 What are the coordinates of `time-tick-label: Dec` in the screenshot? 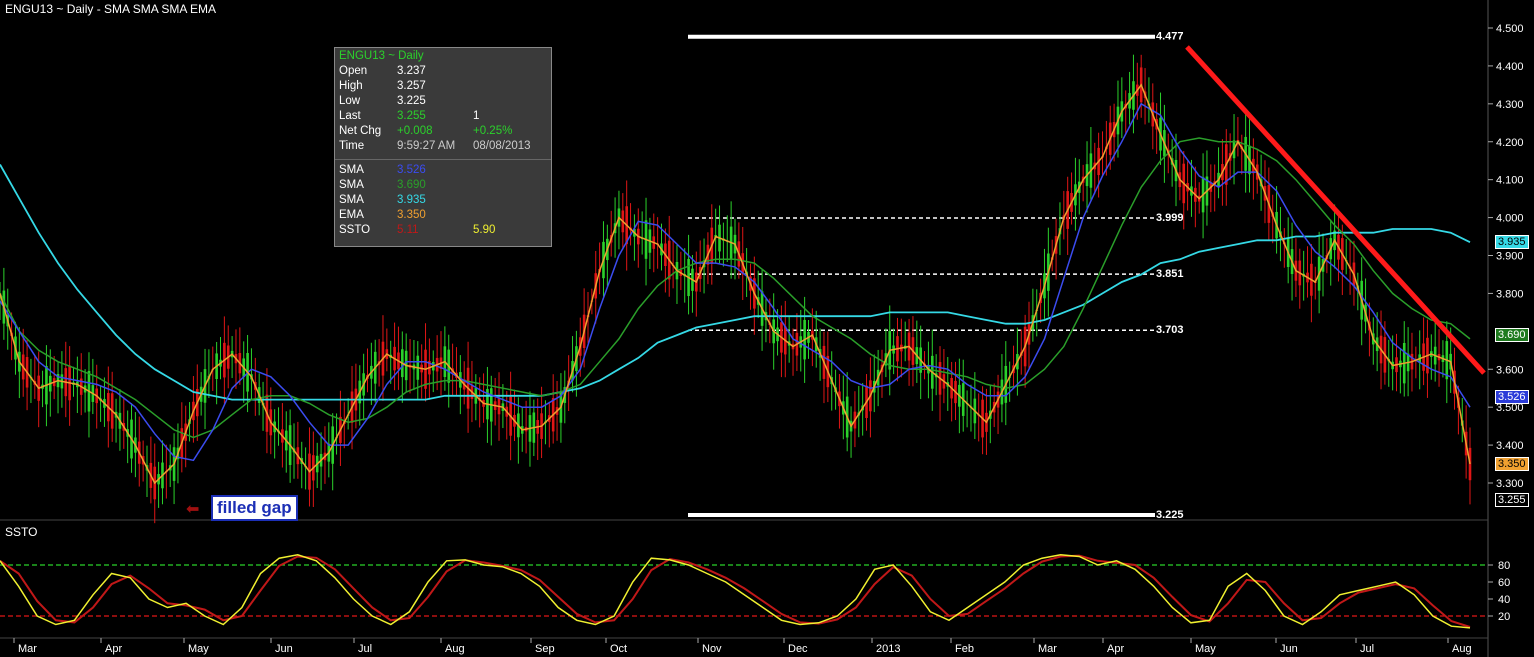 It's located at (798, 649).